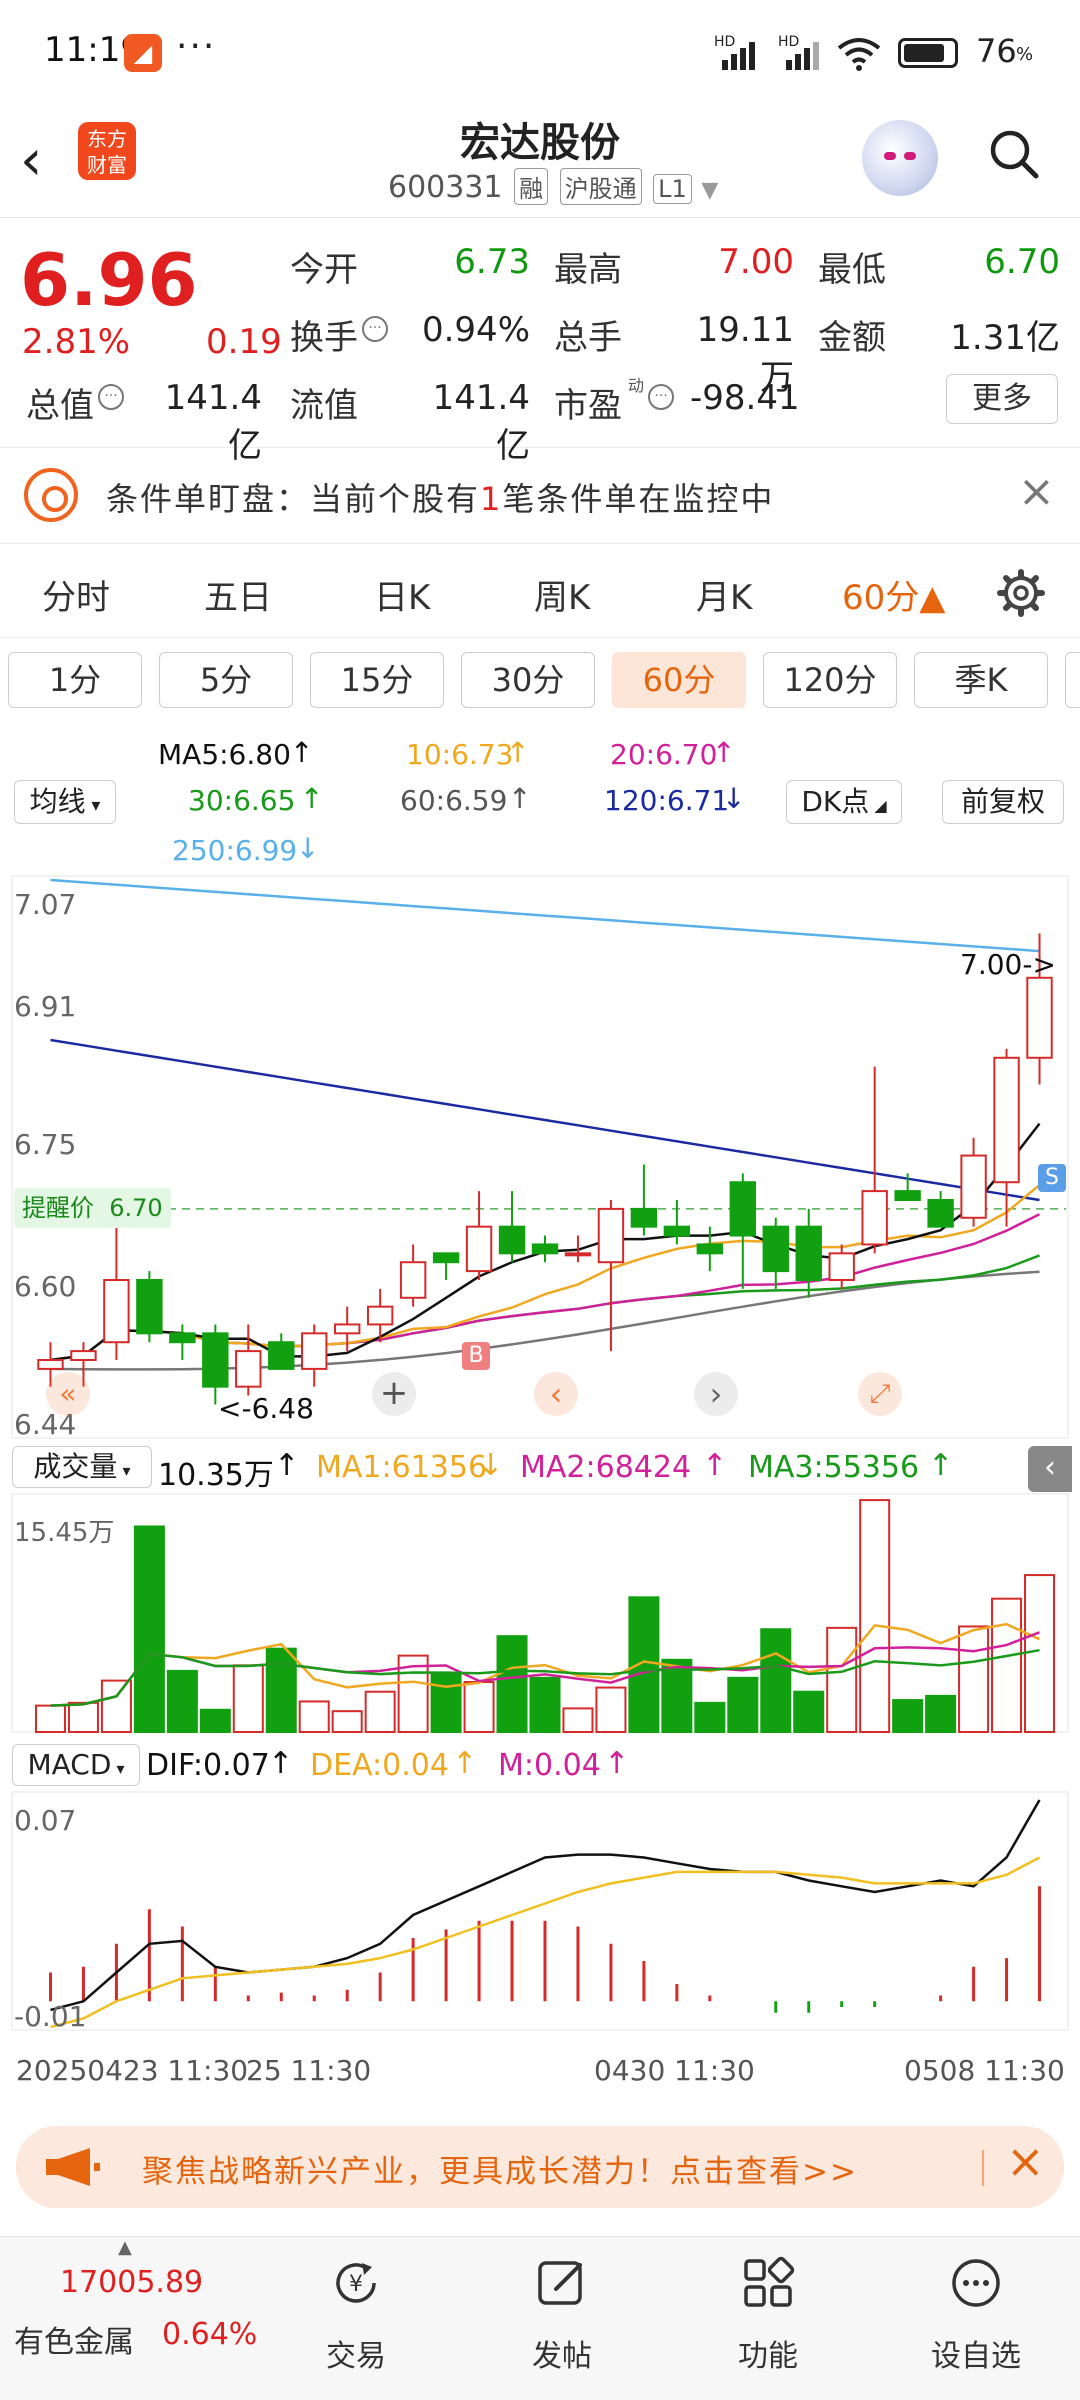 This screenshot has height=2400, width=1080. I want to click on nav-trade: ¥ 交易, so click(356, 2315).